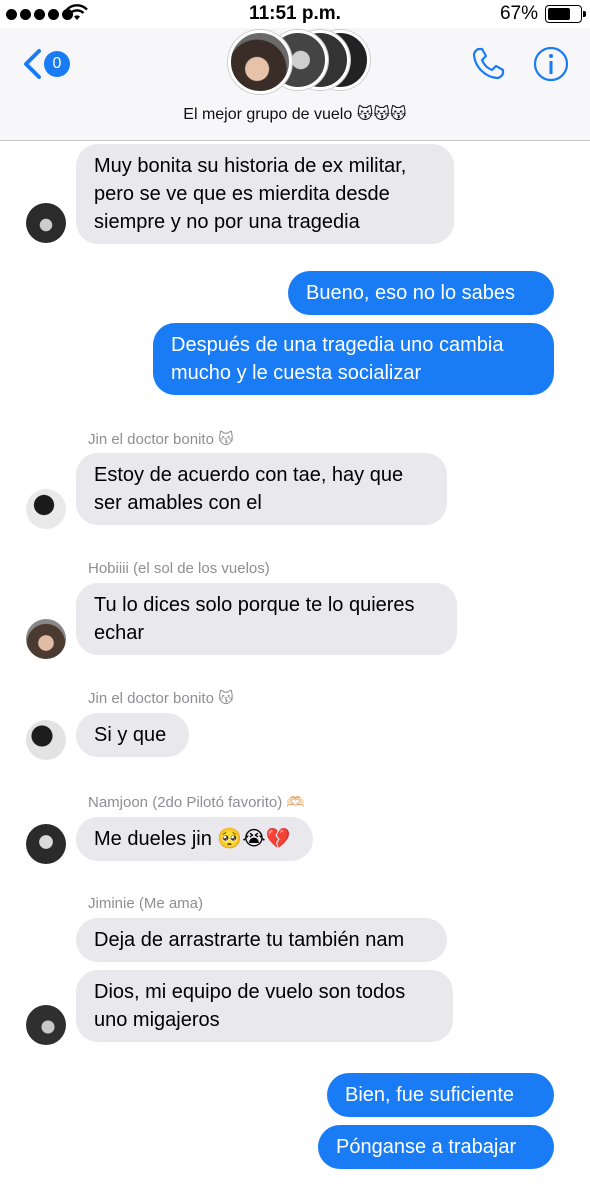 Image resolution: width=590 pixels, height=1200 pixels. I want to click on conversation-header: 0 El mejor grupo de vuelo 😽😽😽, so click(295, 84).